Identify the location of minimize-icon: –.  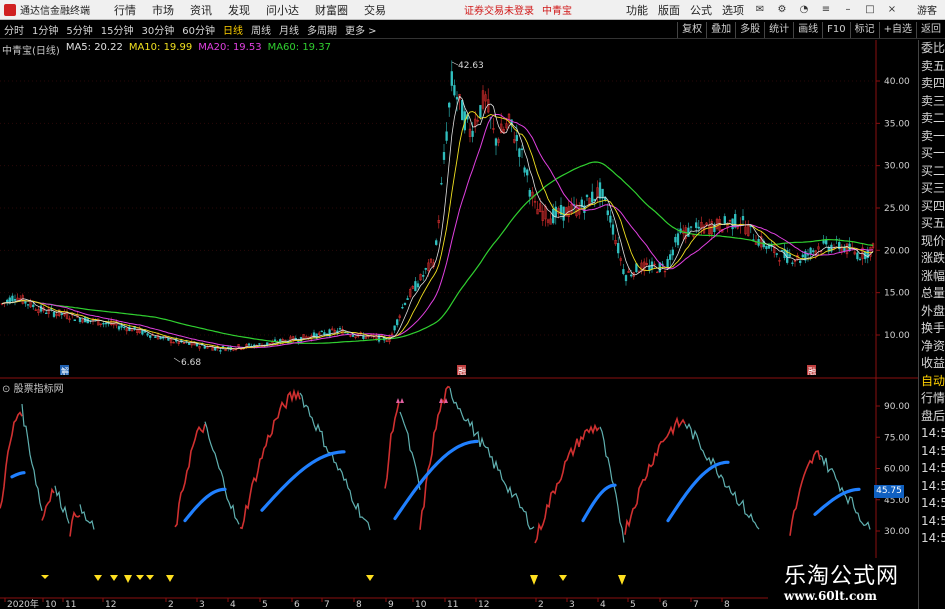
(848, 9).